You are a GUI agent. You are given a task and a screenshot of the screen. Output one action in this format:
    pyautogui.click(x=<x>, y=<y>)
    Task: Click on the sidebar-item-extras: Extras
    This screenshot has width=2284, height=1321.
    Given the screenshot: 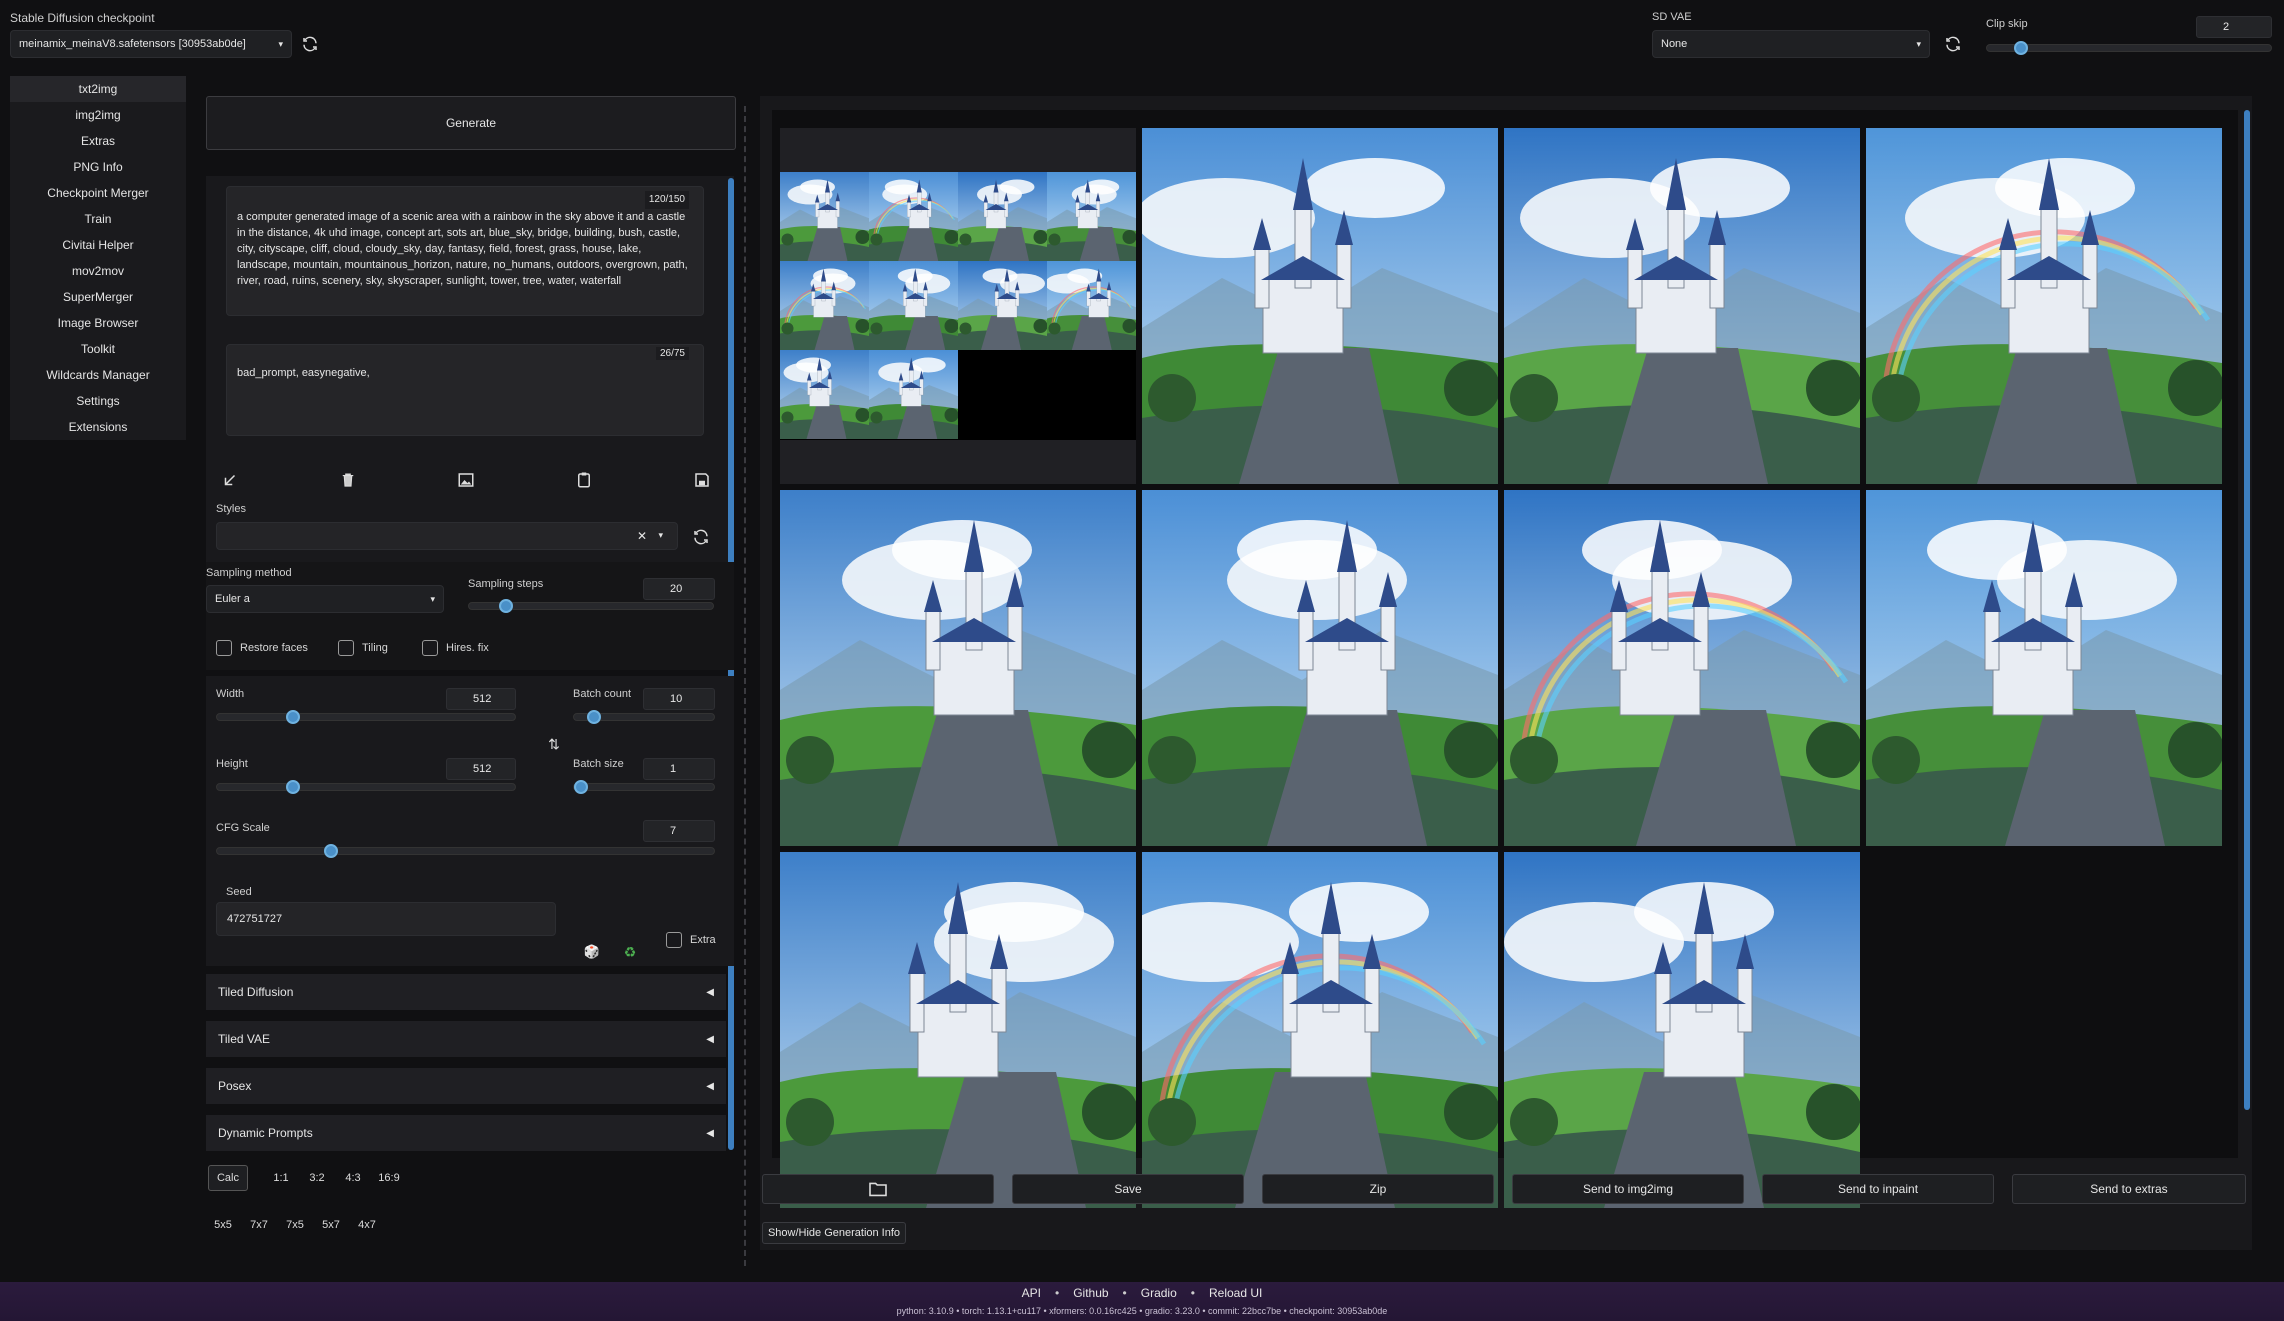 What is the action you would take?
    pyautogui.click(x=98, y=141)
    